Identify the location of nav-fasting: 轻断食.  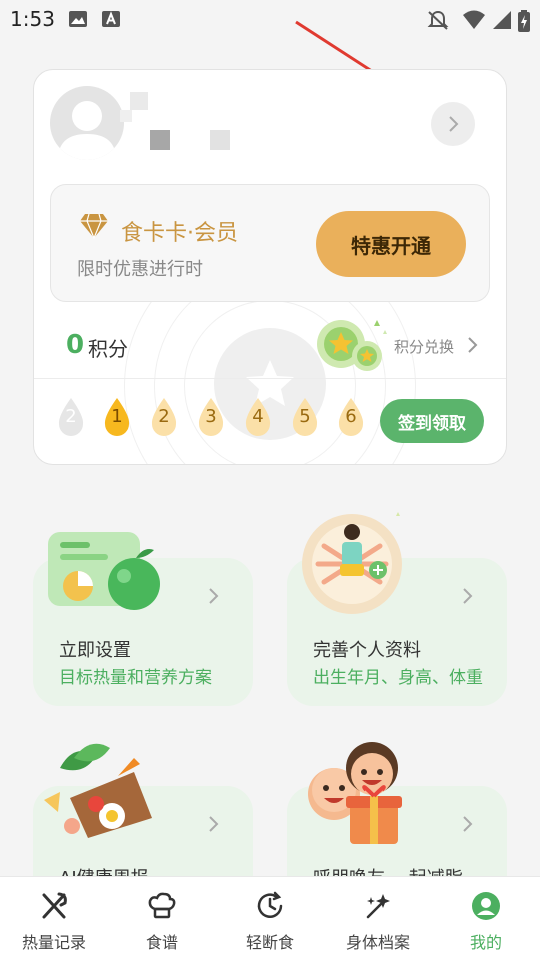
(270, 918).